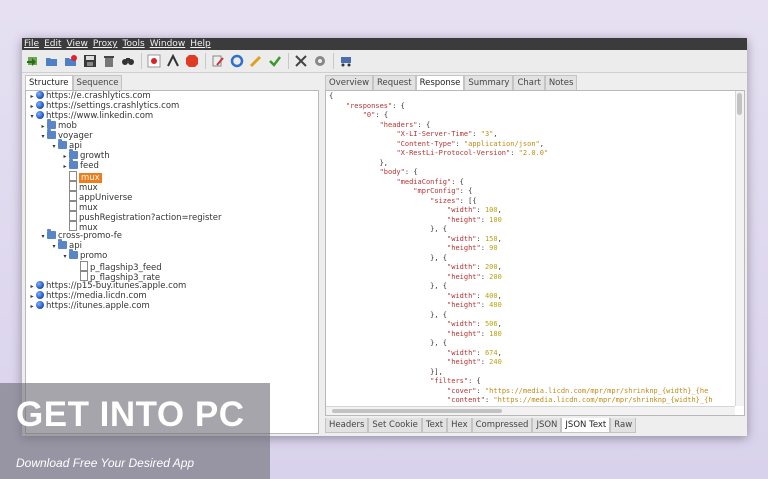 The width and height of the screenshot is (768, 479). I want to click on json-line: "height": 200, so click(474, 276).